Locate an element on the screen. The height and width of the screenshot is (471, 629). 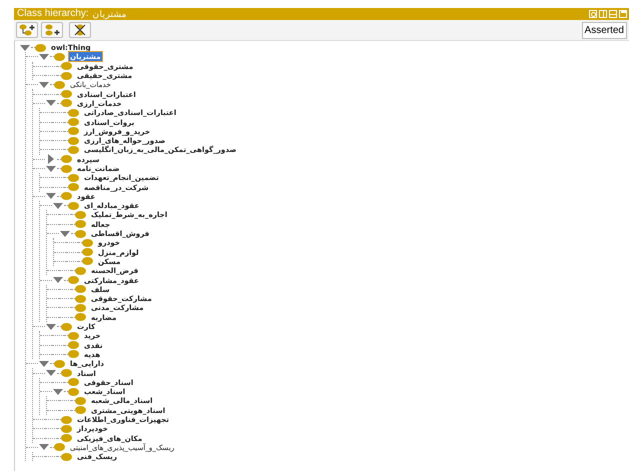
add-subclass-icon is located at coordinates (27, 30).